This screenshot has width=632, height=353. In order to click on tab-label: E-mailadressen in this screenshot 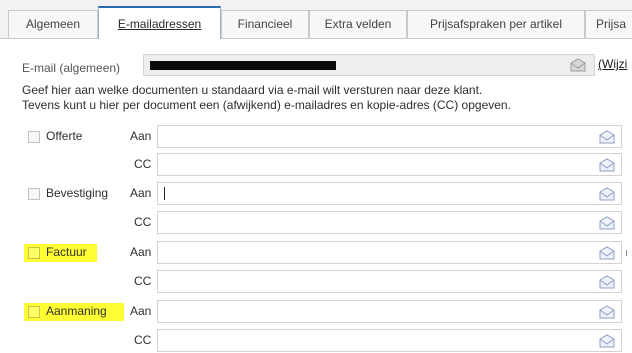, I will do `click(159, 24)`.